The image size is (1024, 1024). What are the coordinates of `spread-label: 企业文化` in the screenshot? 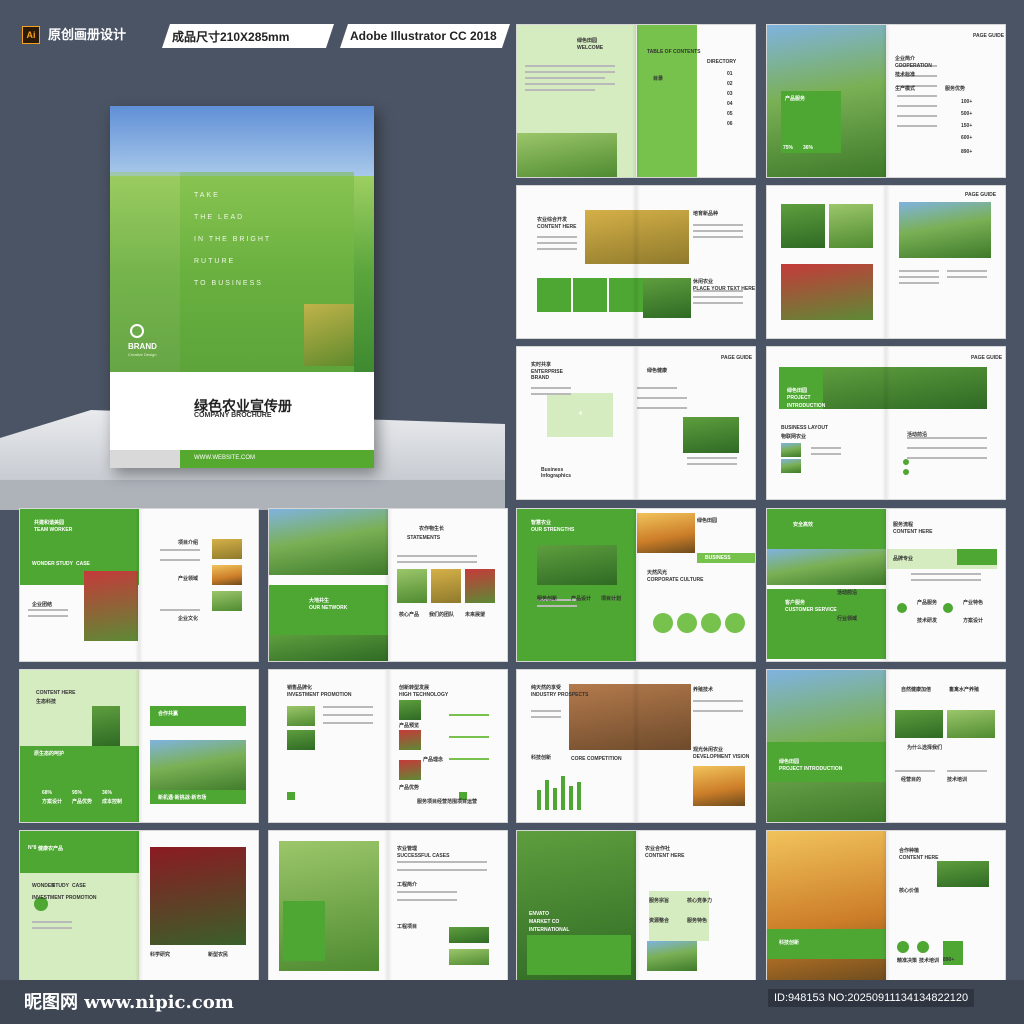 It's located at (188, 619).